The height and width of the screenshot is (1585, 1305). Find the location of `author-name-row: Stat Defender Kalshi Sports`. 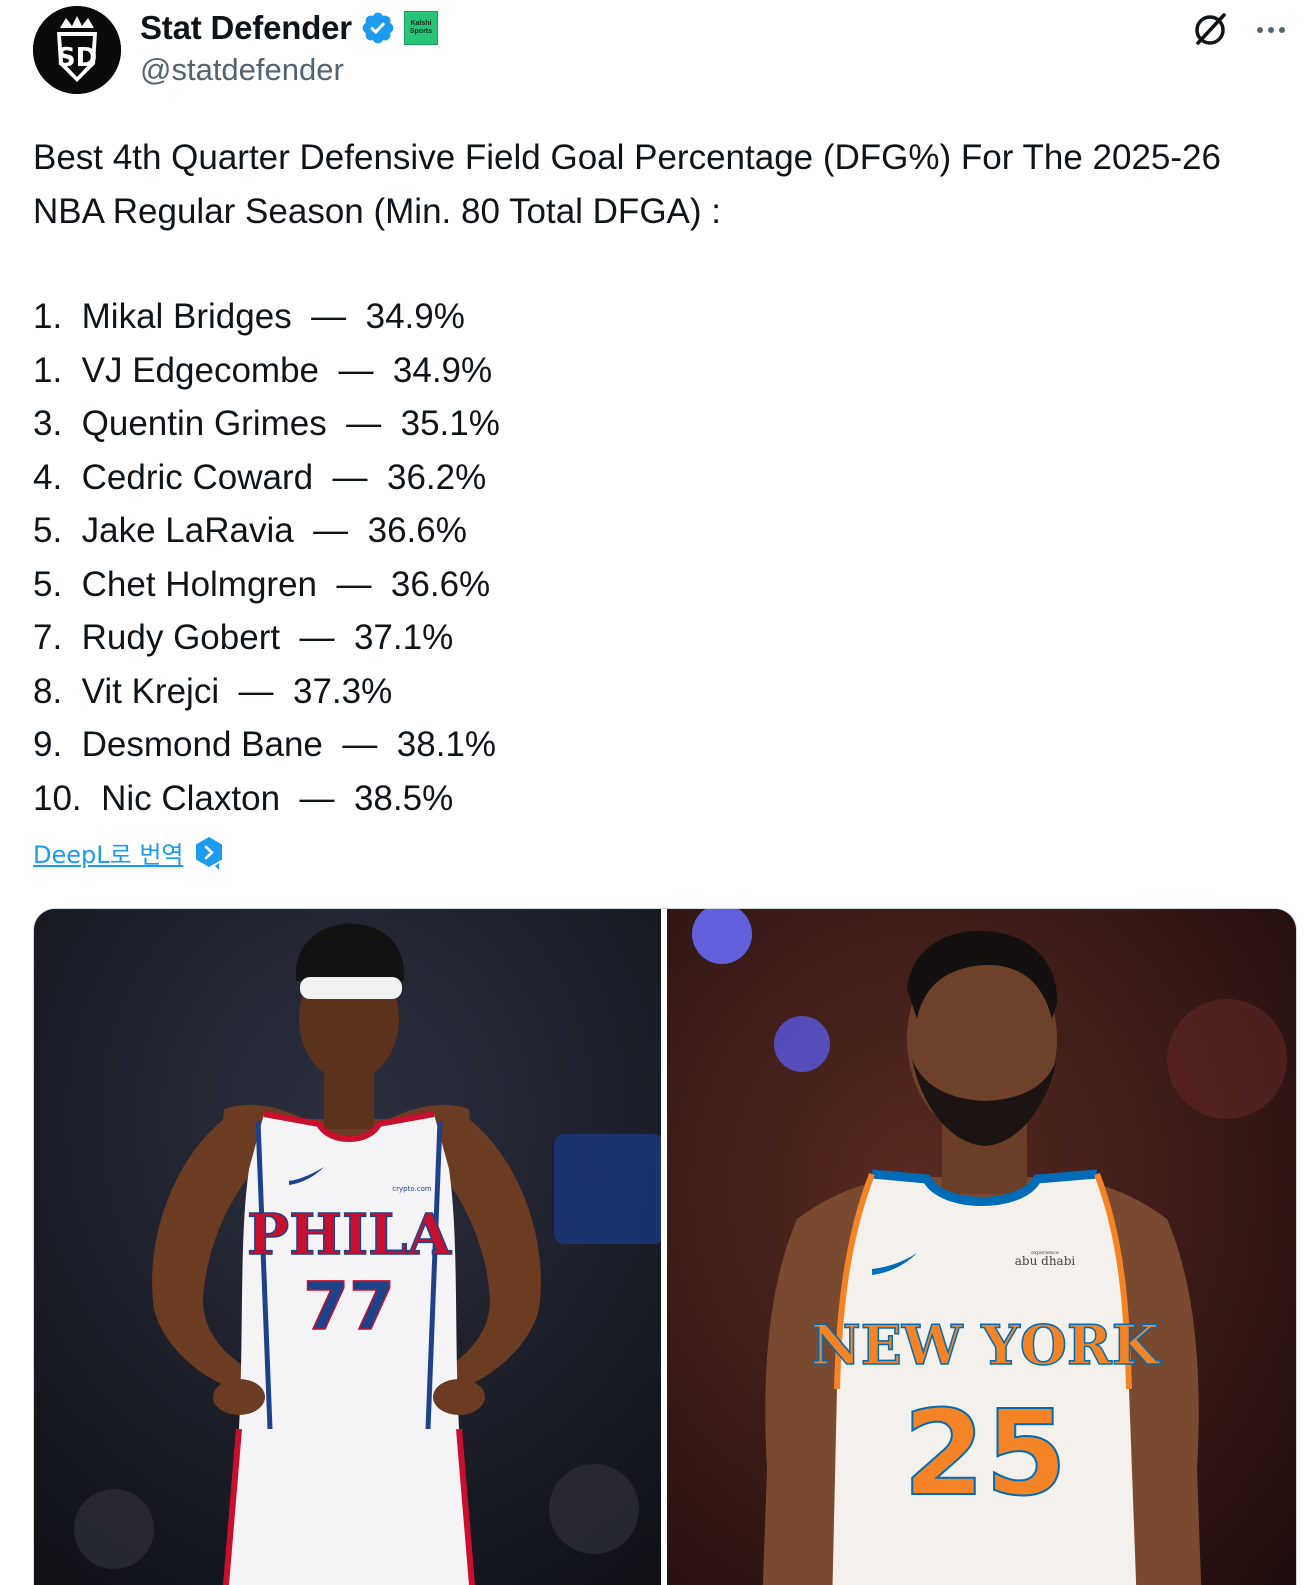

author-name-row: Stat Defender Kalshi Sports is located at coordinates (289, 28).